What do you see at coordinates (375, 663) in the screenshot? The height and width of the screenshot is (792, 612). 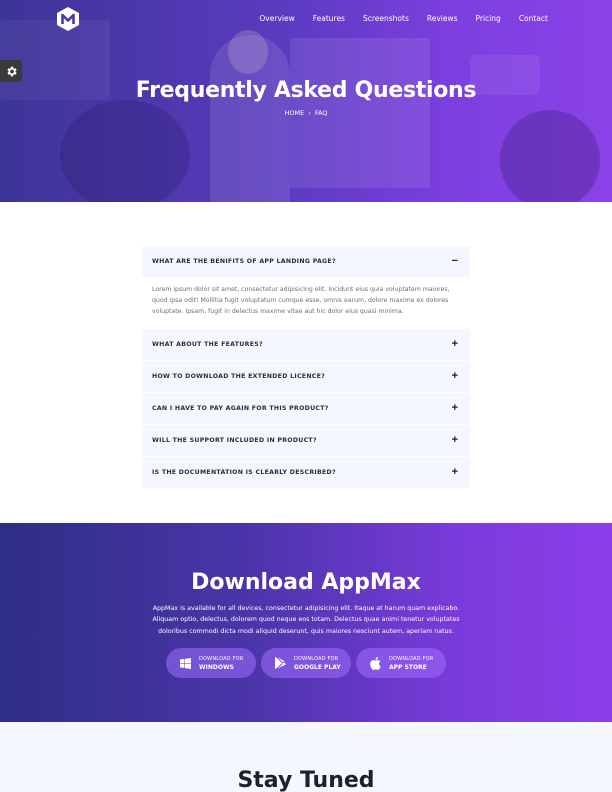 I see `apple-icon` at bounding box center [375, 663].